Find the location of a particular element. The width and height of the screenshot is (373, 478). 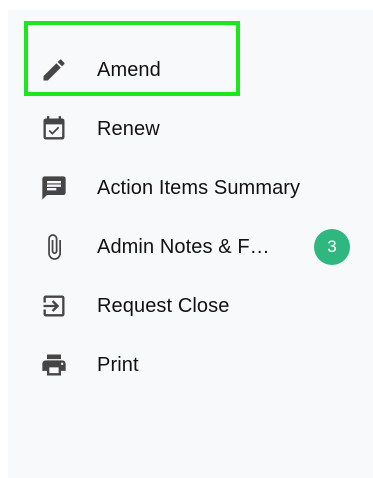

menu-item-label: Renew is located at coordinates (128, 128).